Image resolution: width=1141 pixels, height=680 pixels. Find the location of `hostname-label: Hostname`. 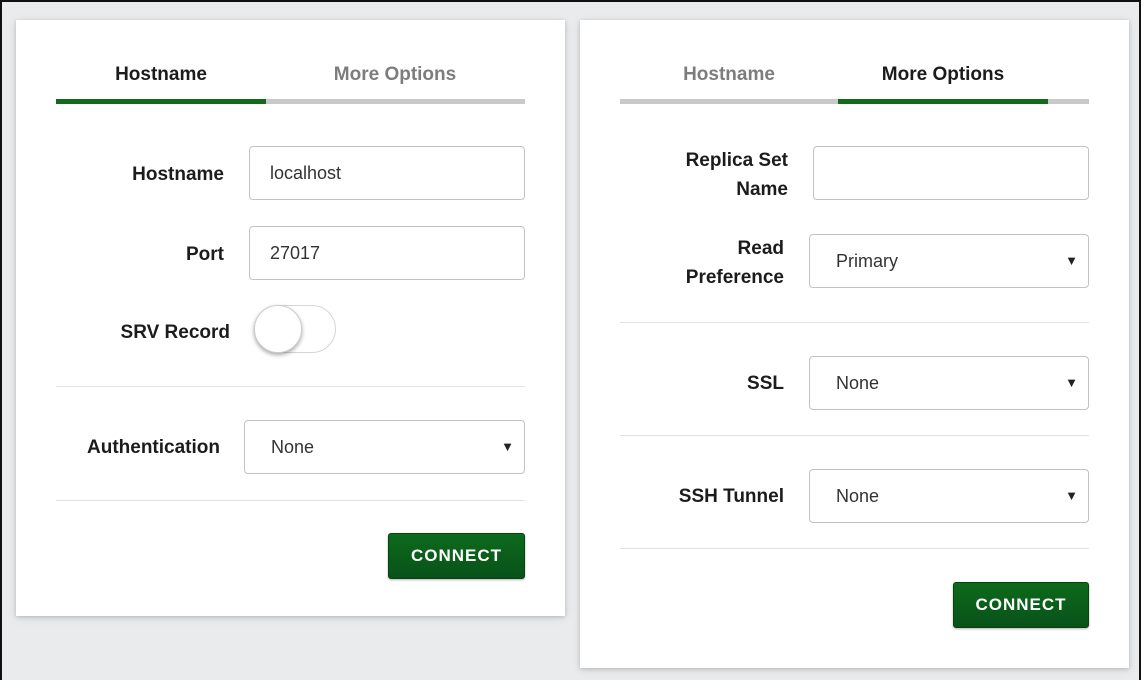

hostname-label: Hostname is located at coordinates (178, 174).